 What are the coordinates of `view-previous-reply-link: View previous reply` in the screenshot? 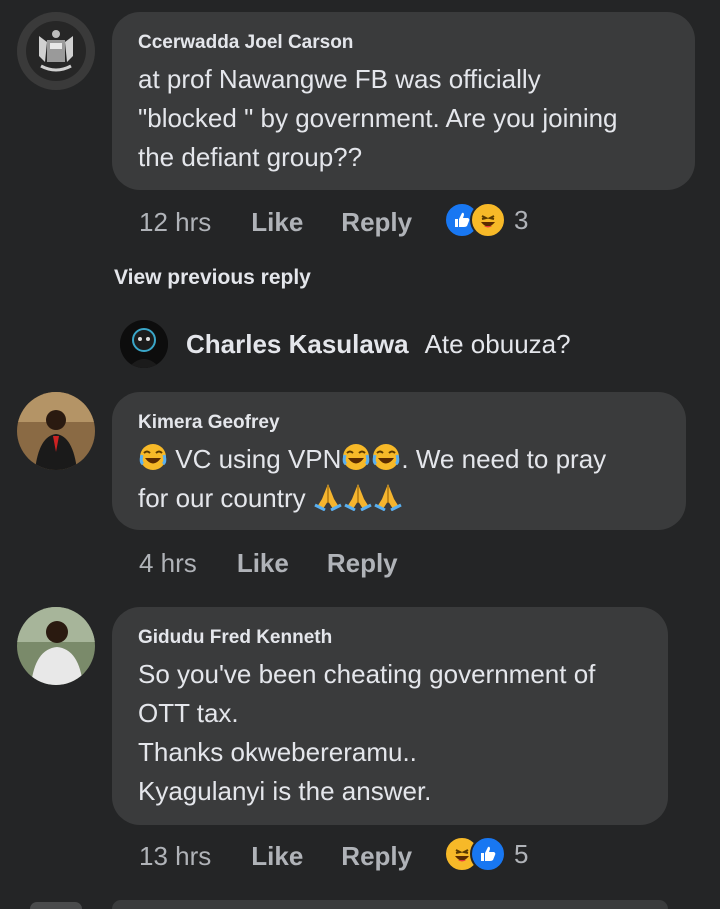 It's located at (212, 278).